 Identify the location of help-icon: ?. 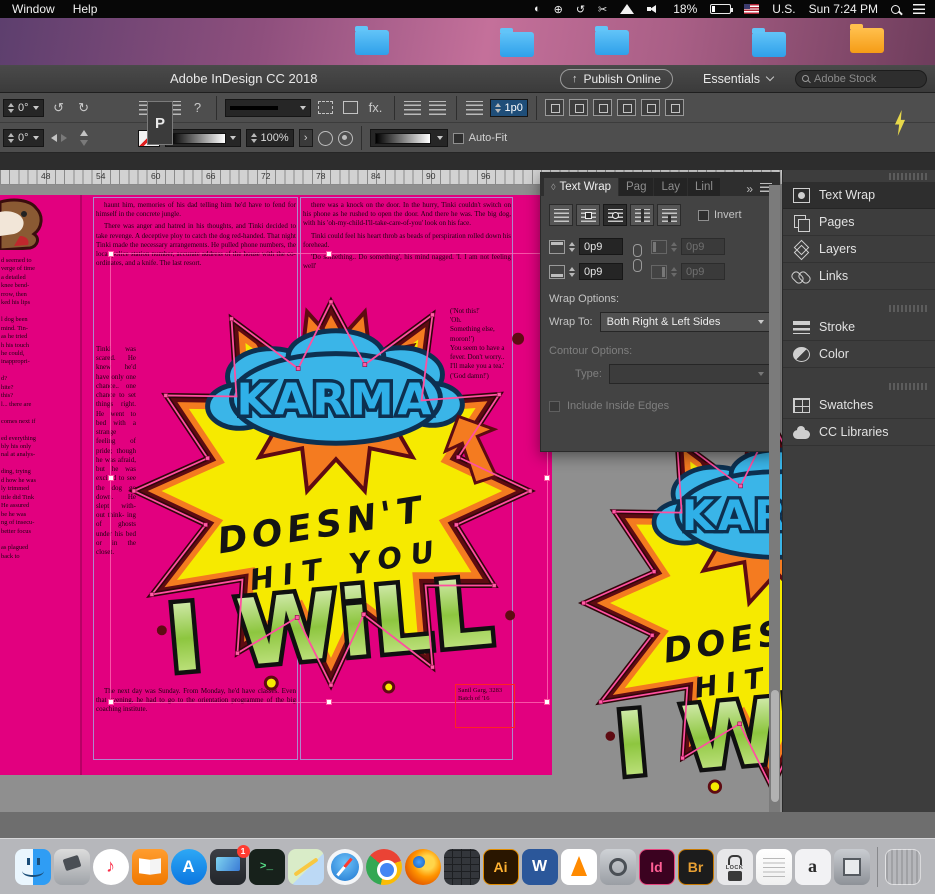
(198, 108).